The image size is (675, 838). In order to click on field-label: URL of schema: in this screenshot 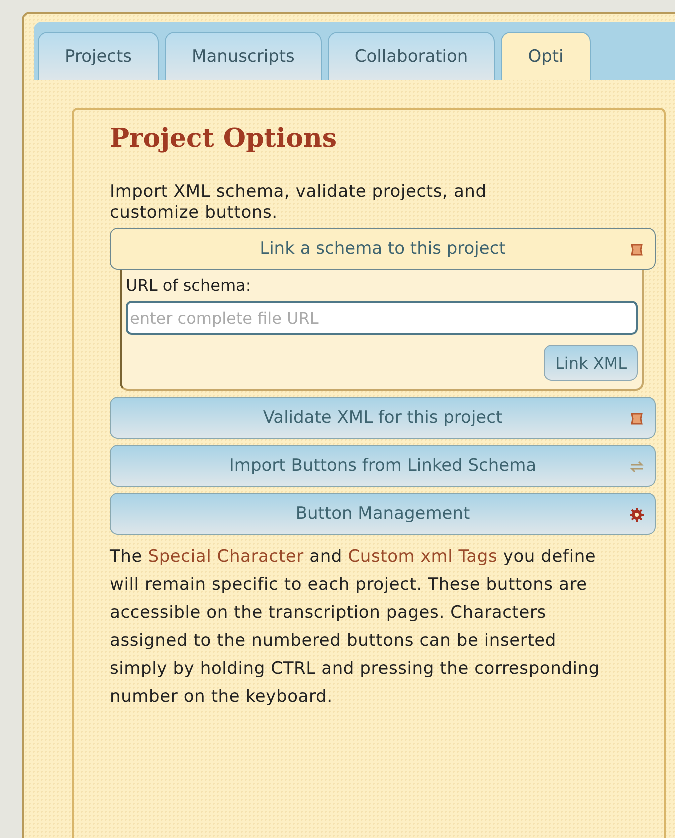, I will do `click(189, 285)`.